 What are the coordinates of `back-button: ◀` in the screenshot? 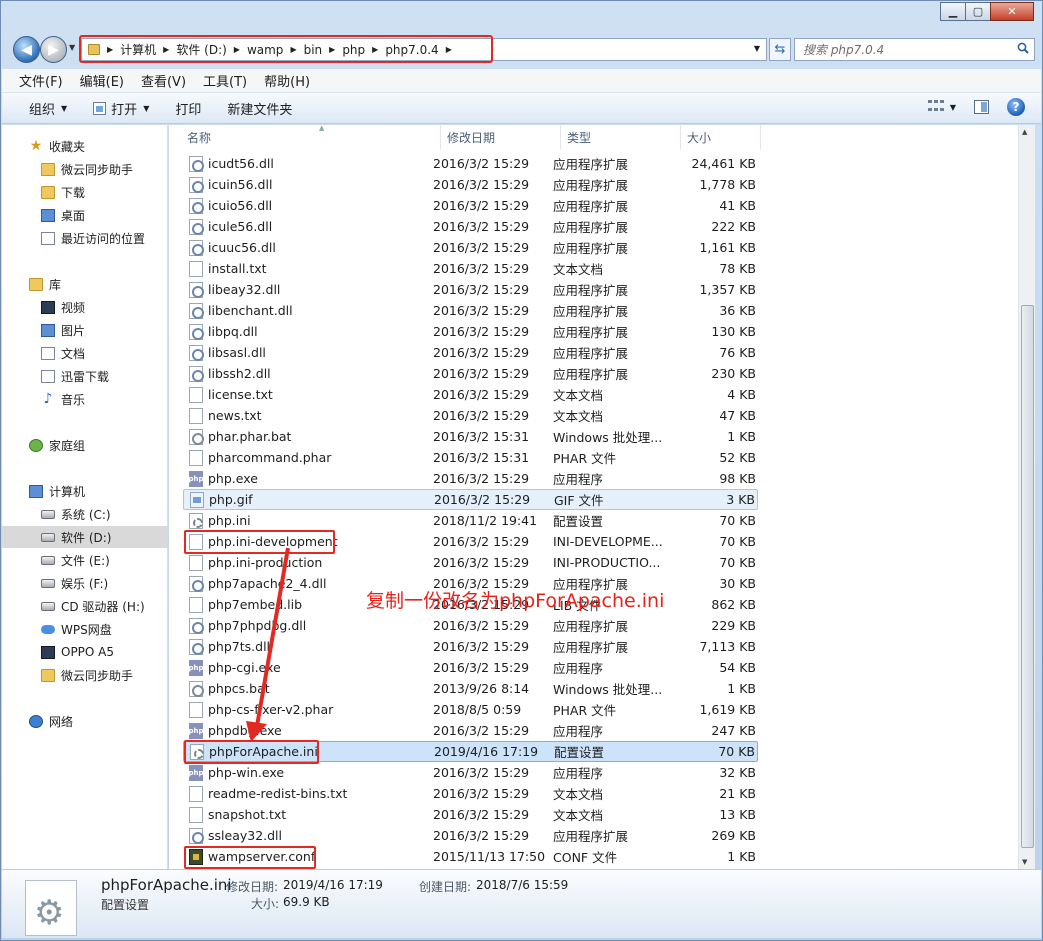 It's located at (26, 49).